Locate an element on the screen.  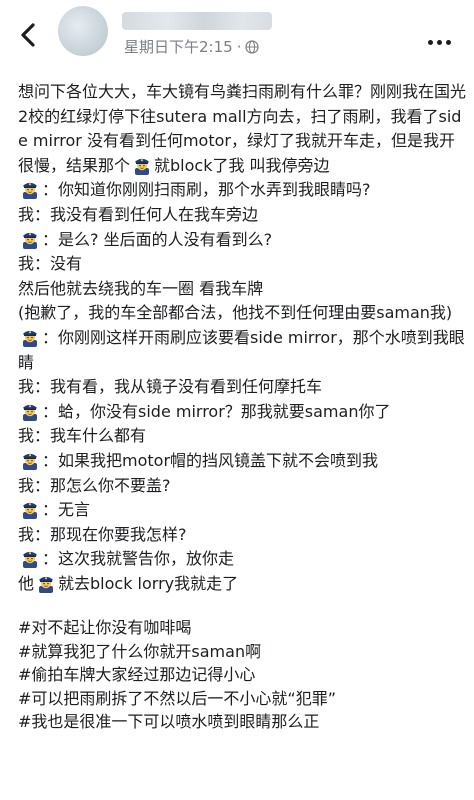
hashtag: #对不起让你没有咖啡喝 is located at coordinates (243, 628).